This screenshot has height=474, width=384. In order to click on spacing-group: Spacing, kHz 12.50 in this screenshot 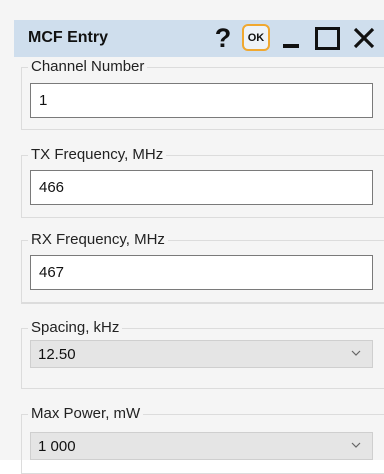, I will do `click(202, 354)`.